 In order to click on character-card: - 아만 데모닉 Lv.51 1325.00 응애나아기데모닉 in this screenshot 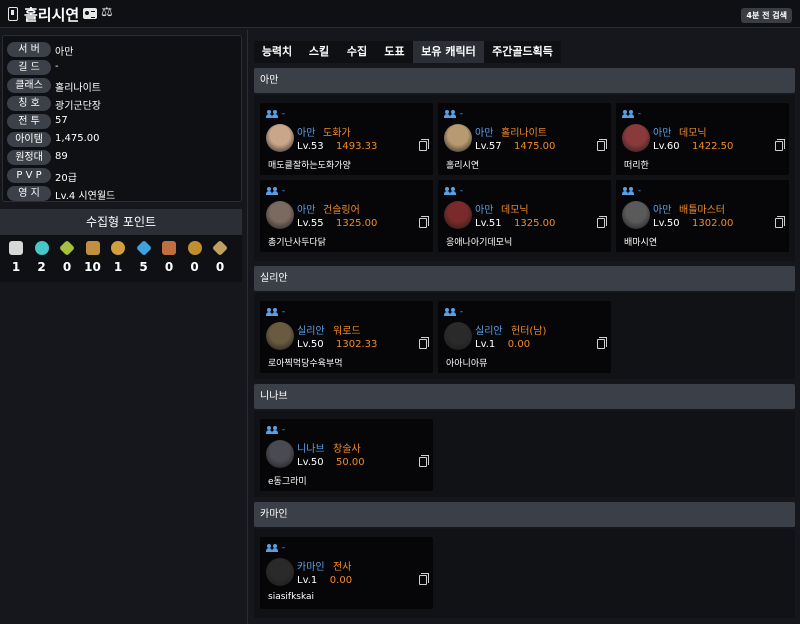, I will do `click(524, 216)`.